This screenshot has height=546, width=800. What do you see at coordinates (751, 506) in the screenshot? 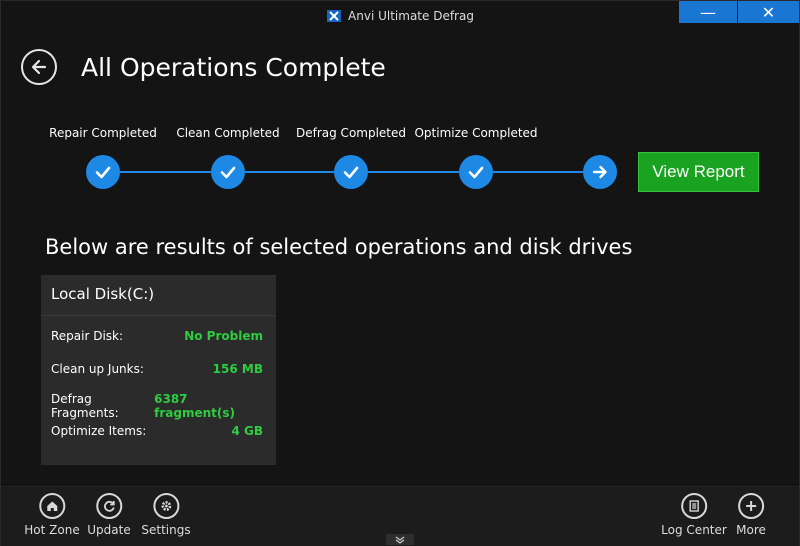
I see `plus-icon` at bounding box center [751, 506].